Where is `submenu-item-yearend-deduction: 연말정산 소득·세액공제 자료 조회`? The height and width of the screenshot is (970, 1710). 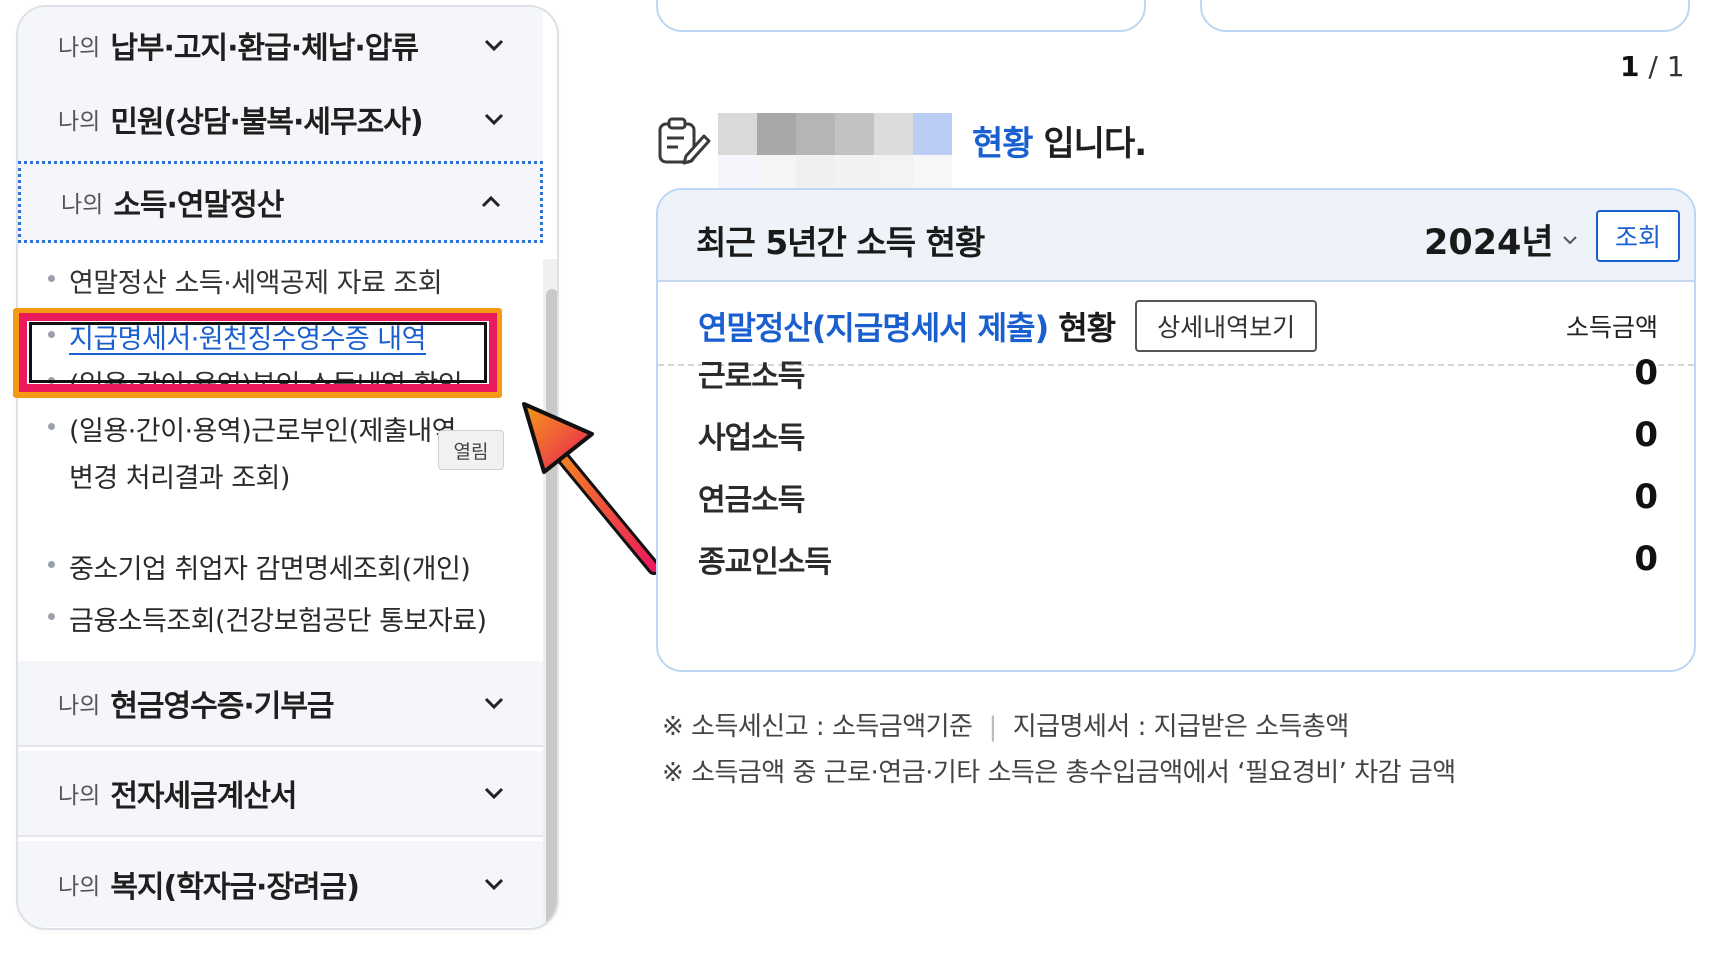 submenu-item-yearend-deduction: 연말정산 소득·세액공제 자료 조회 is located at coordinates (245, 280).